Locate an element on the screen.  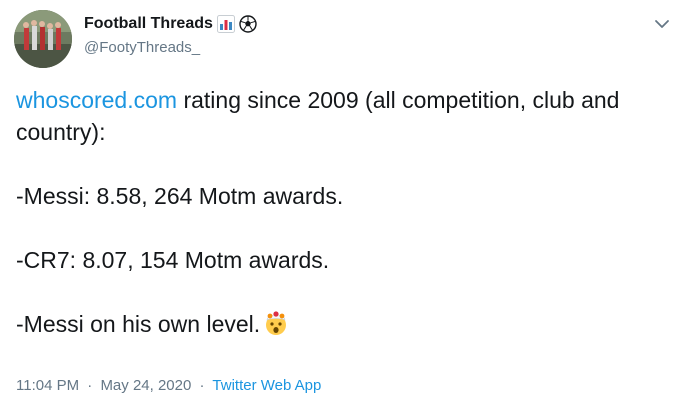
soccer-ball-icon is located at coordinates (248, 24).